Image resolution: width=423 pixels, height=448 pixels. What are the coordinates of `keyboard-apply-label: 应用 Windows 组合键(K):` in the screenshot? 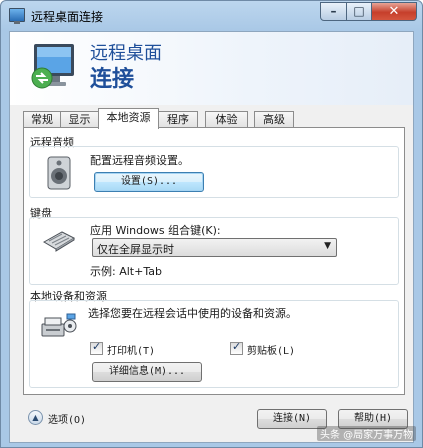 It's located at (155, 230).